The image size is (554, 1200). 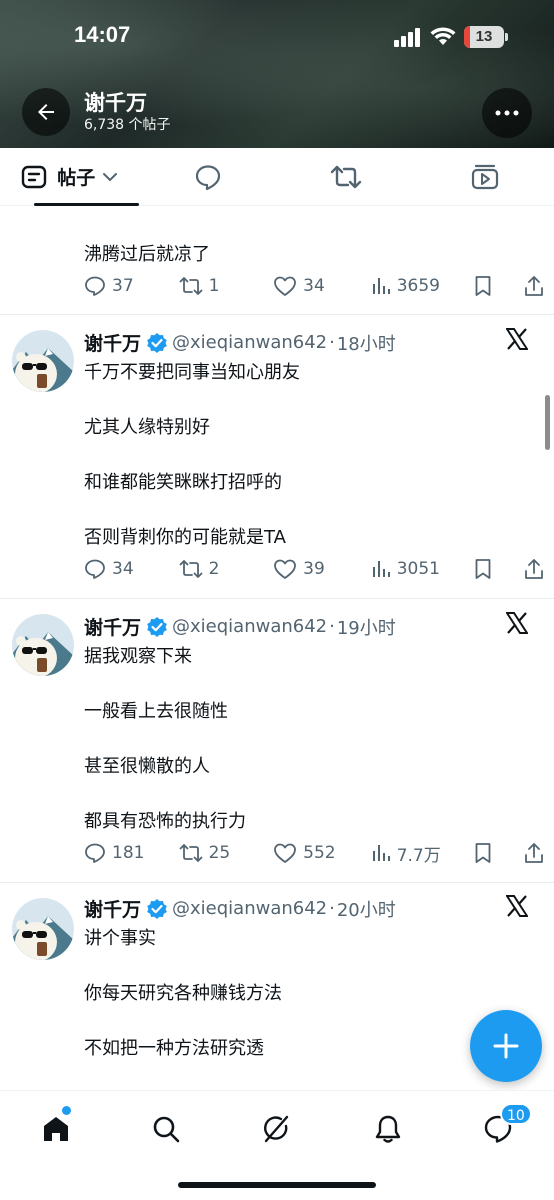 I want to click on status-icons: 13, so click(x=451, y=37).